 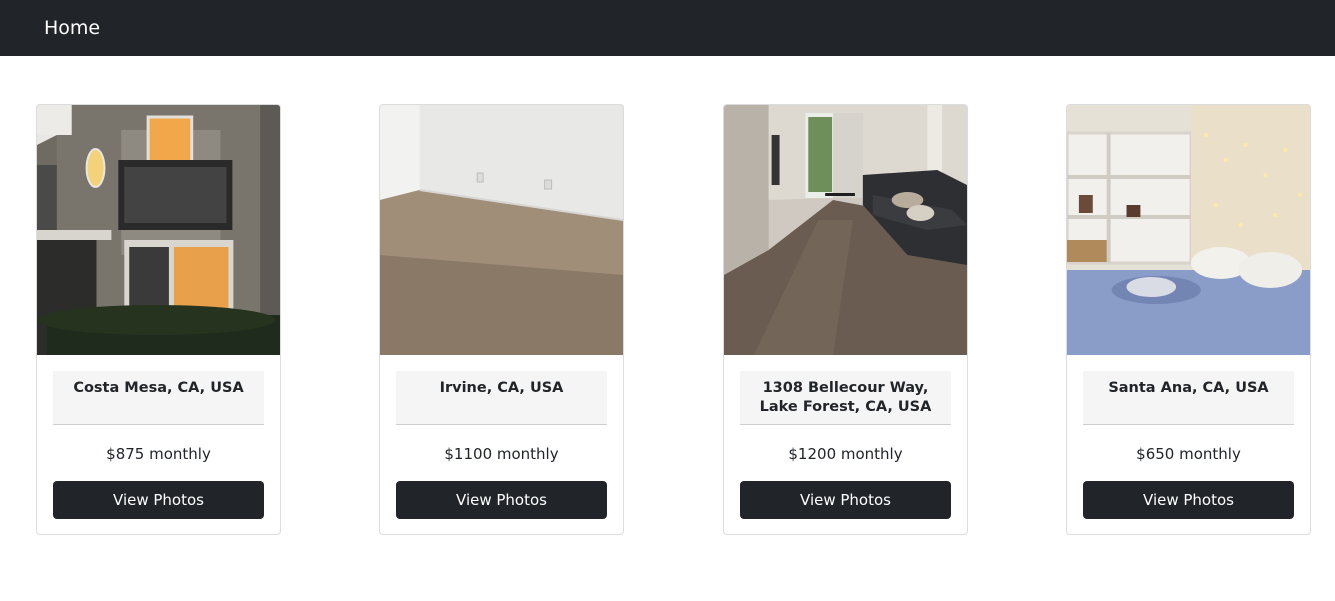 What do you see at coordinates (667, 28) in the screenshot?
I see `top-navbar: Home` at bounding box center [667, 28].